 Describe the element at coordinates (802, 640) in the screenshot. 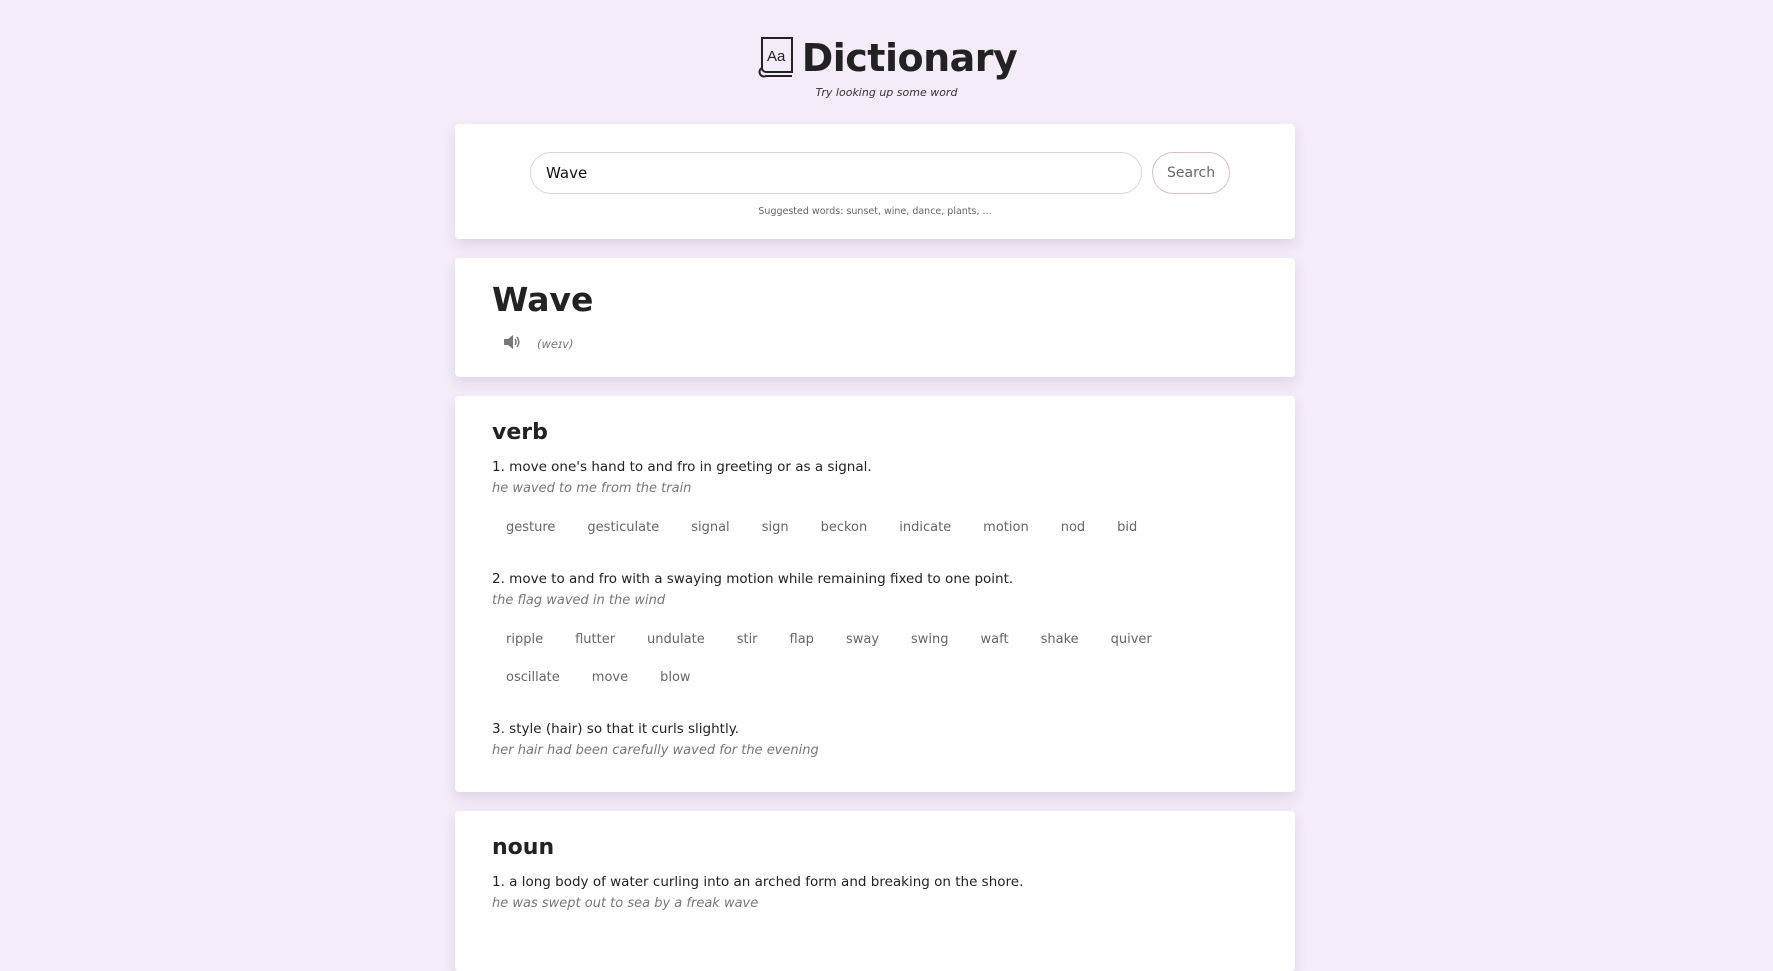

I see `synonym-chip: flap` at that location.